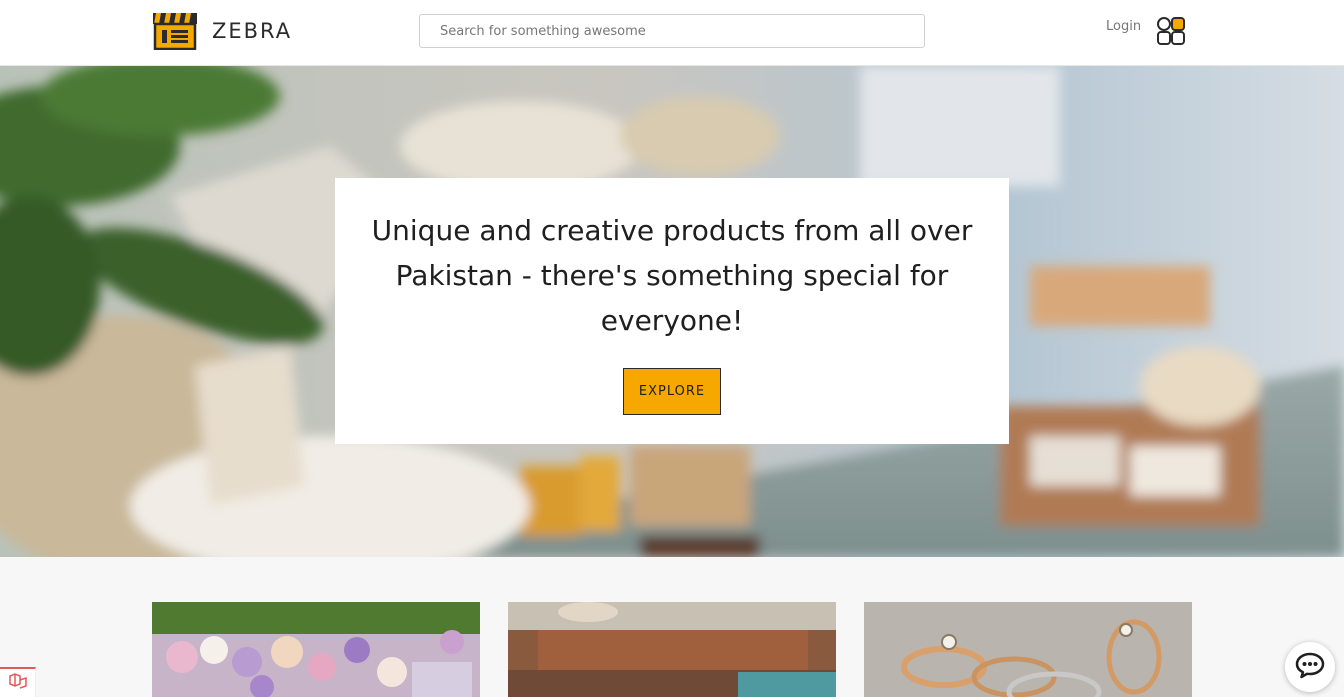 The width and height of the screenshot is (1344, 697). I want to click on app-badge-icon, so click(18, 683).